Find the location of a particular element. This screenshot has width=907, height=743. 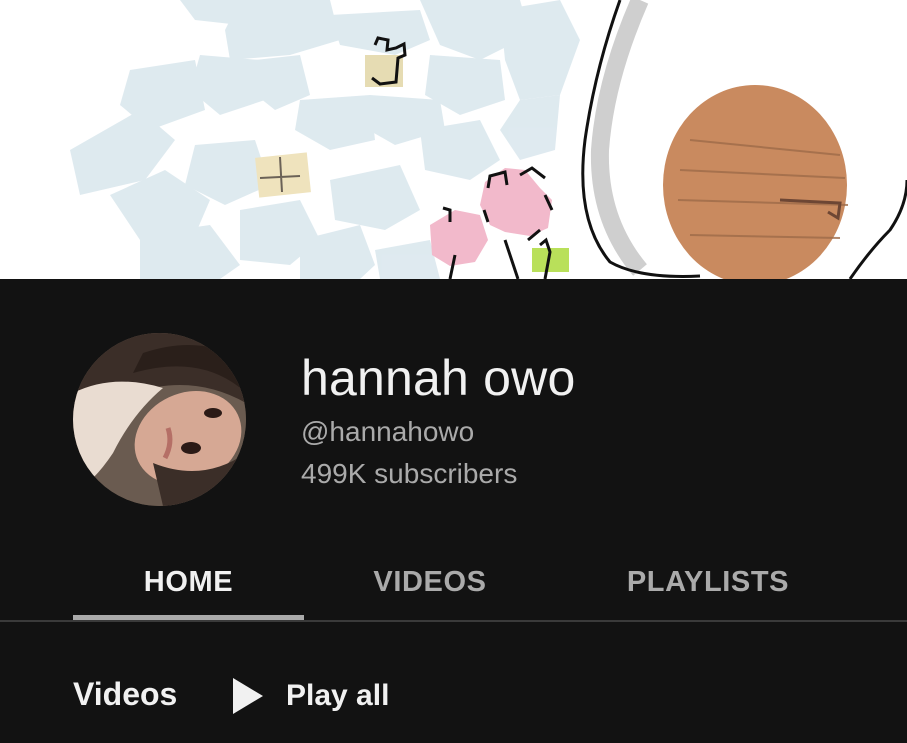

channel-name: hannah owo is located at coordinates (438, 378).